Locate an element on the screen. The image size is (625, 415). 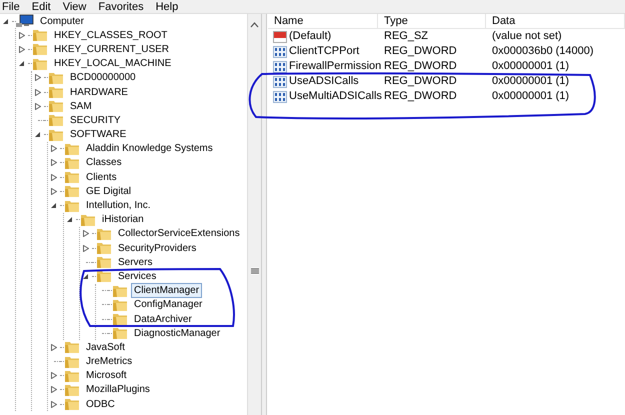
value-name: ClientTCPPort is located at coordinates (324, 51).